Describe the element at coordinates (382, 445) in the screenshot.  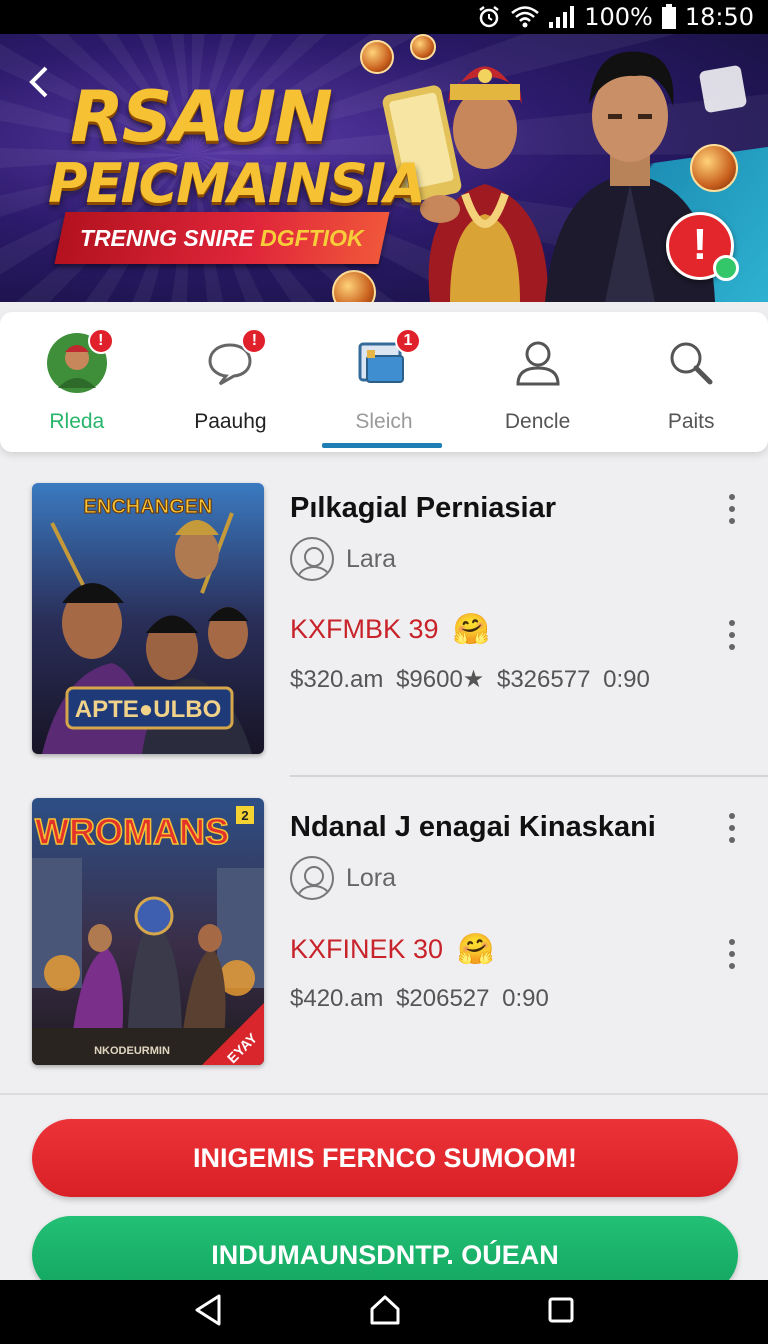
I see `active-tab-indicator` at that location.